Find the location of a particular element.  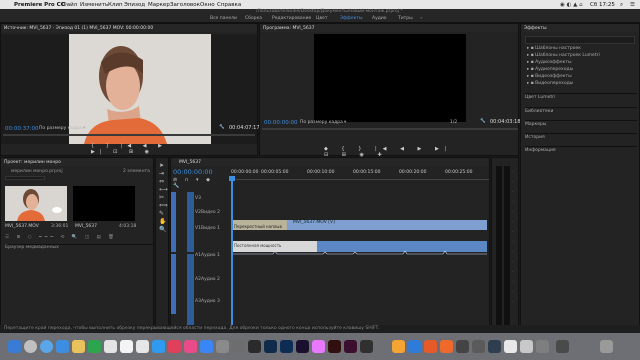

menu-sequence: Эпизод is located at coordinates (134, 5).